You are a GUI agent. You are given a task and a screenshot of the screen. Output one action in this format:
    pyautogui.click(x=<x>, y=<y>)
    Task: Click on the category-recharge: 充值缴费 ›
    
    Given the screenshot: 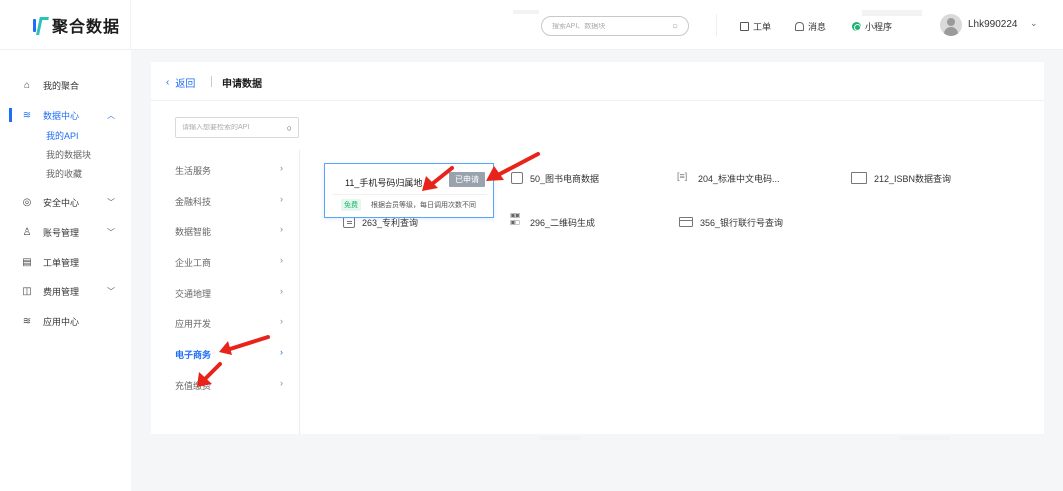 What is the action you would take?
    pyautogui.click(x=232, y=385)
    